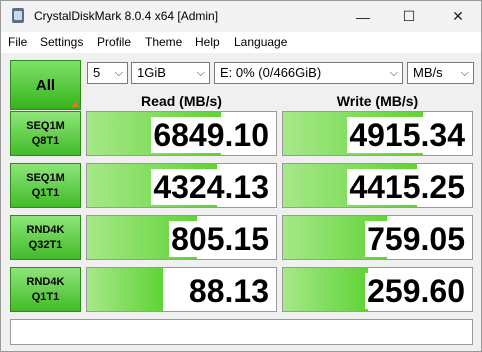  I want to click on unit-select: MB/s ⌵, so click(440, 73).